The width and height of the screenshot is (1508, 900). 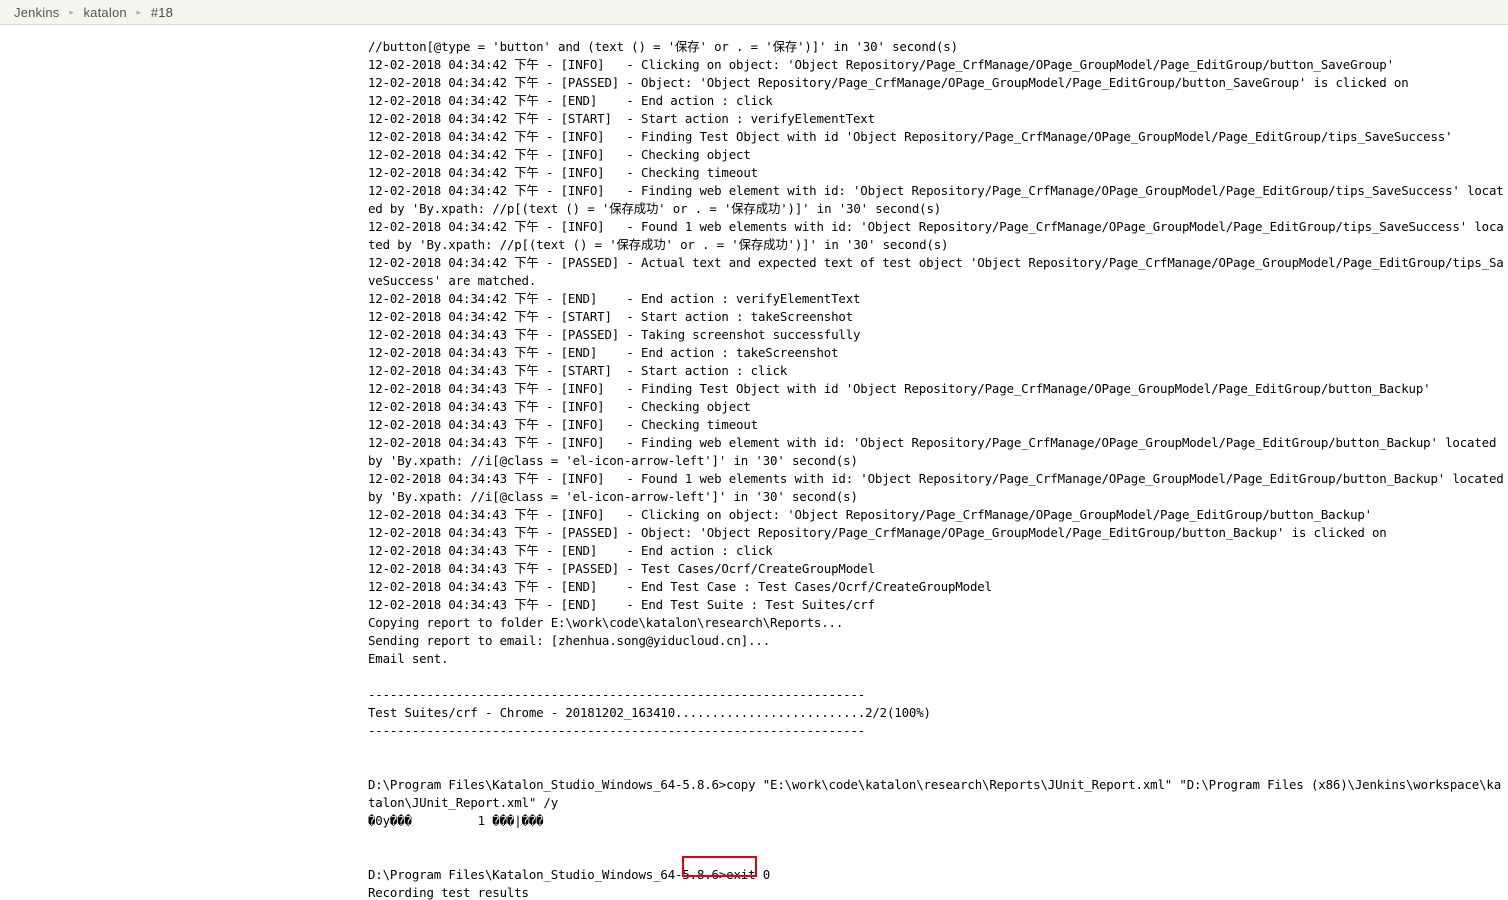 What do you see at coordinates (36, 12) in the screenshot?
I see `breadcrumb-item-jenkins: Jenkins` at bounding box center [36, 12].